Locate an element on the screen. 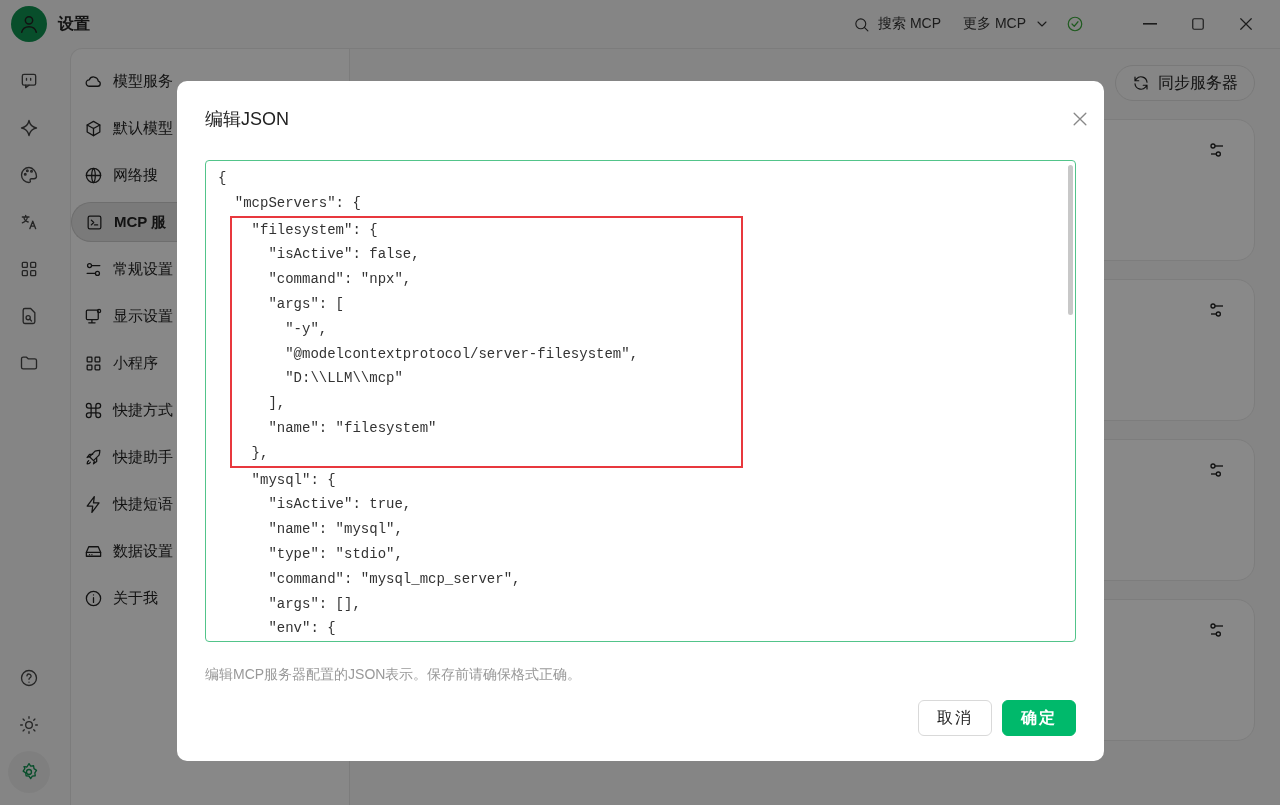  code-line: ], is located at coordinates (276, 404).